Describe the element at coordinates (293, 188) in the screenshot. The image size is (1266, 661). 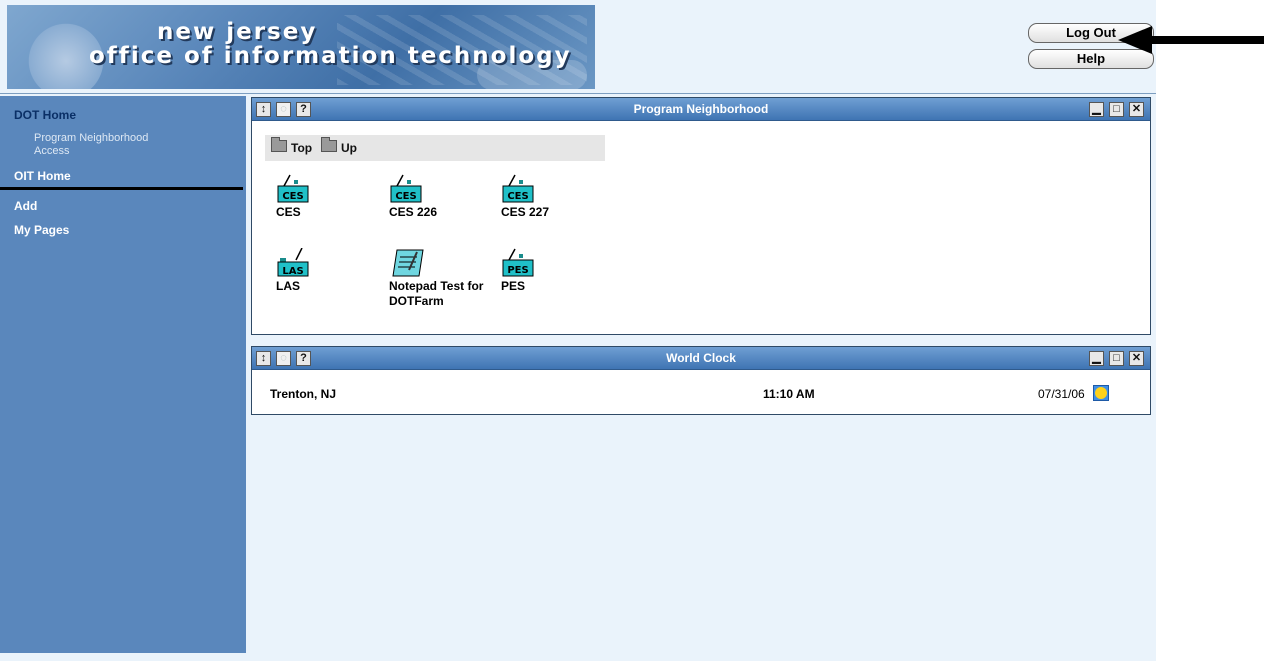
I see `ces-app-icon: CES` at that location.